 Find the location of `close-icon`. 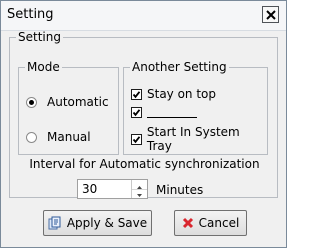

close-icon is located at coordinates (271, 15).